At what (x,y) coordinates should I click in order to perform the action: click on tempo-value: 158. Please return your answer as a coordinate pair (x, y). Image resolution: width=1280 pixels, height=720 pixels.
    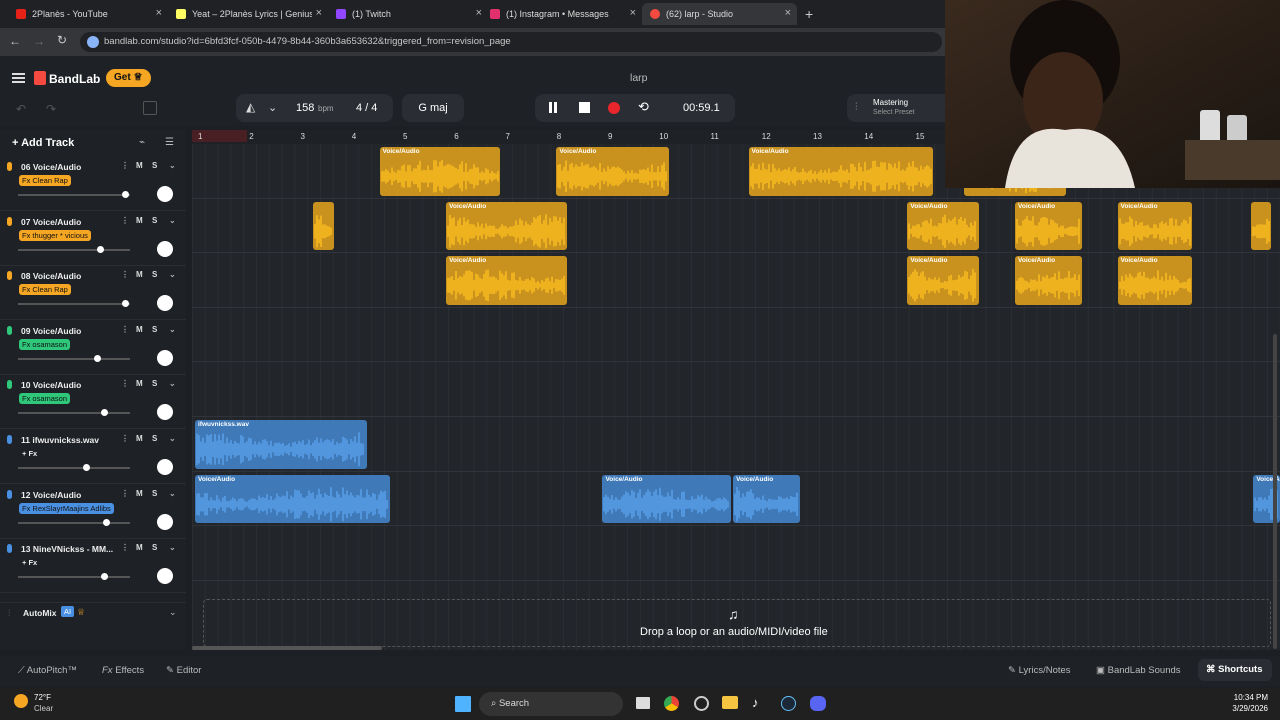
    Looking at the image, I should click on (305, 108).